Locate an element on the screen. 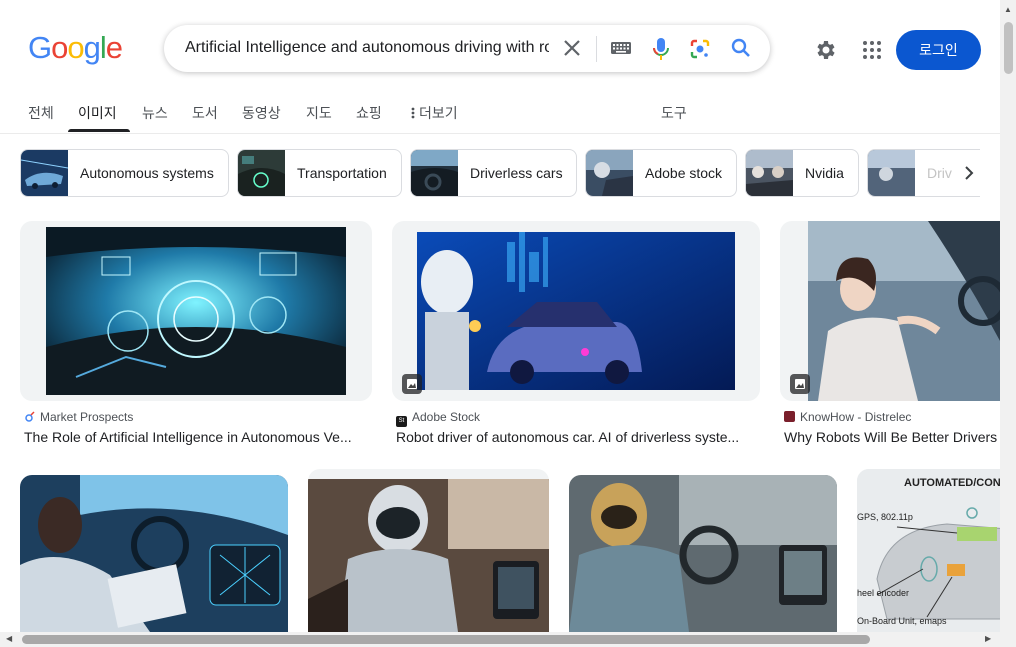 This screenshot has width=1016, height=647. chip-label: Autonomous systems is located at coordinates (147, 173).